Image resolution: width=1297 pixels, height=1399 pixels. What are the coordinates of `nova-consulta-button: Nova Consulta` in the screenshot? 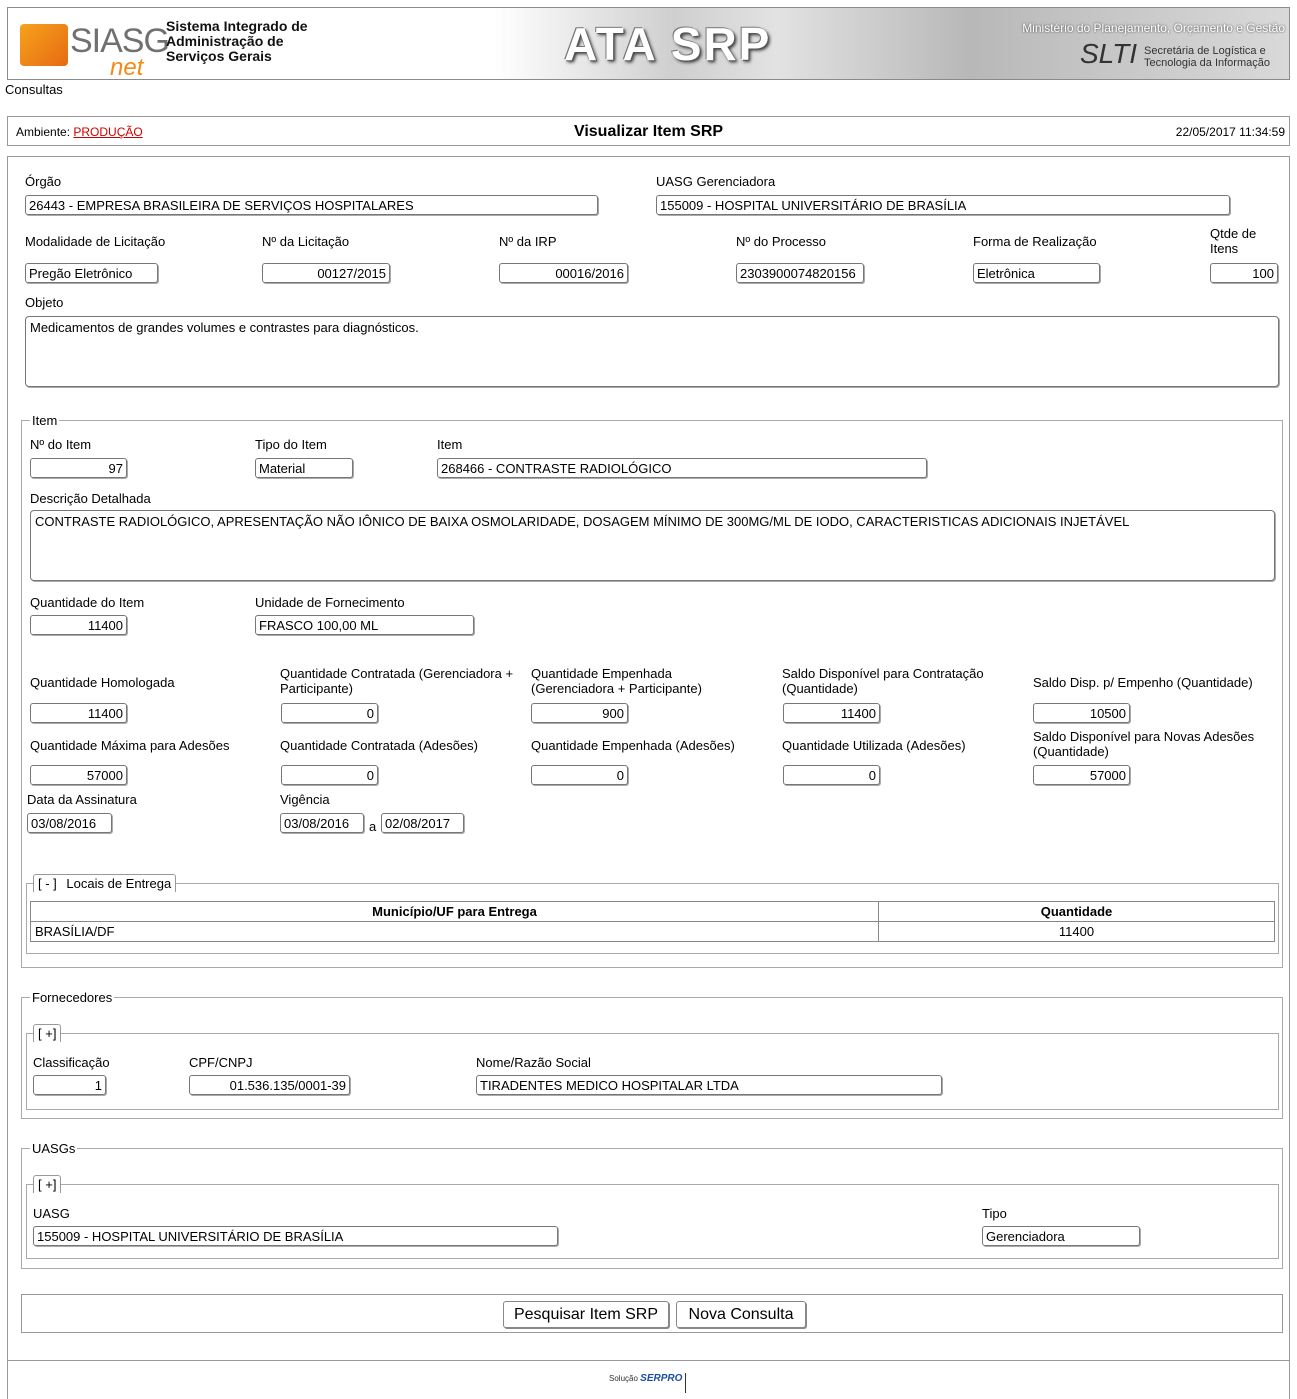 It's located at (741, 1314).